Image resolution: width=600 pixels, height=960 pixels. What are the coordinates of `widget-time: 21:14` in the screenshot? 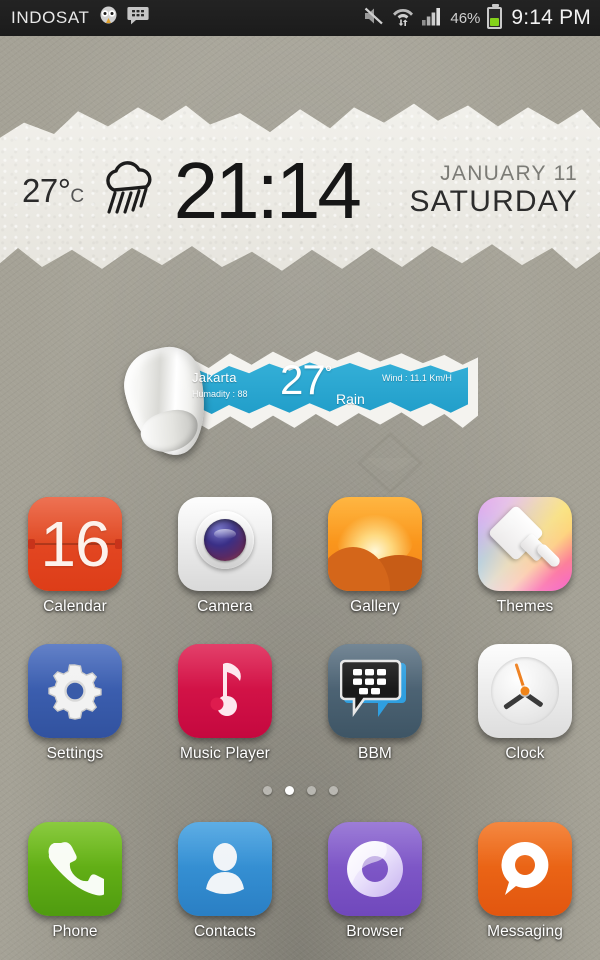 It's located at (267, 190).